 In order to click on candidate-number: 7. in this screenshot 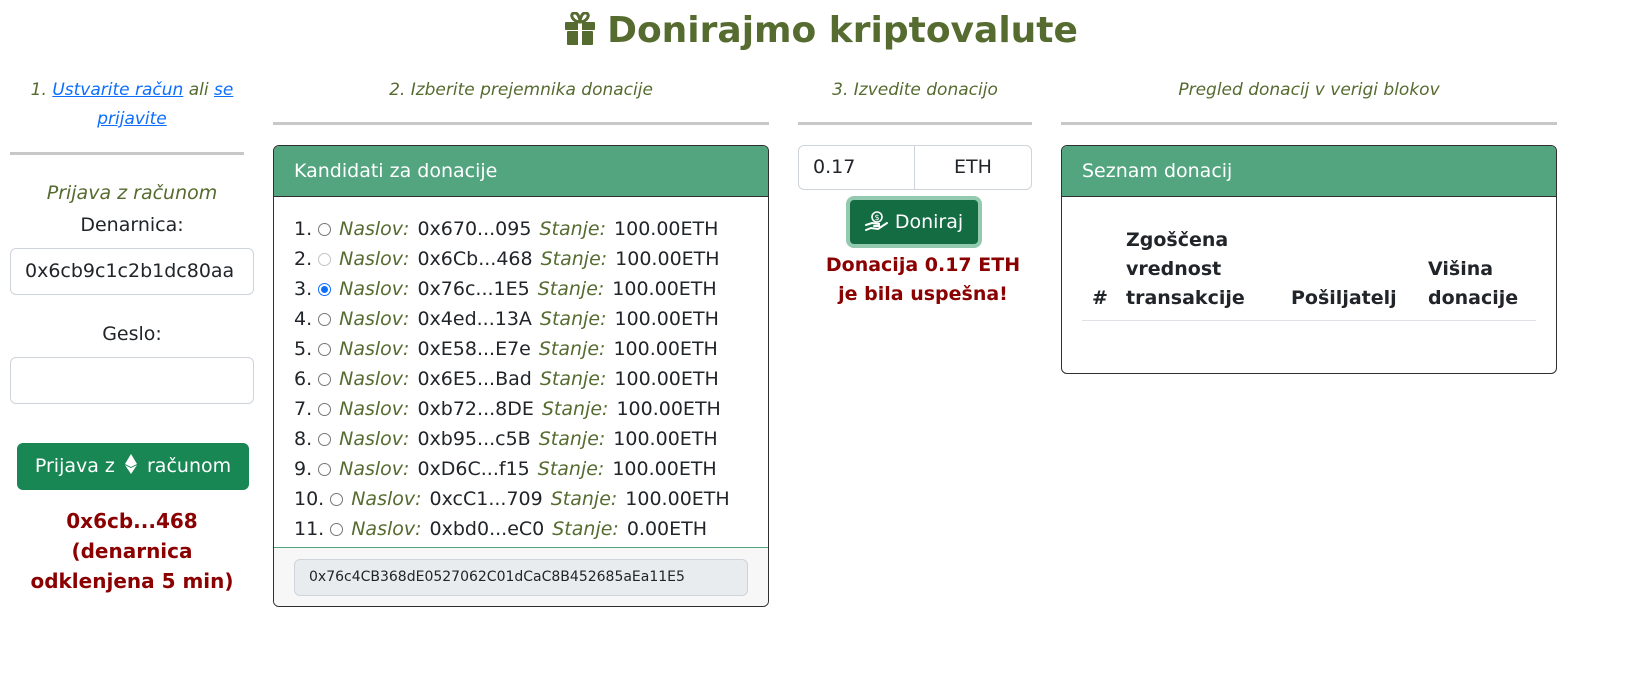, I will do `click(303, 409)`.